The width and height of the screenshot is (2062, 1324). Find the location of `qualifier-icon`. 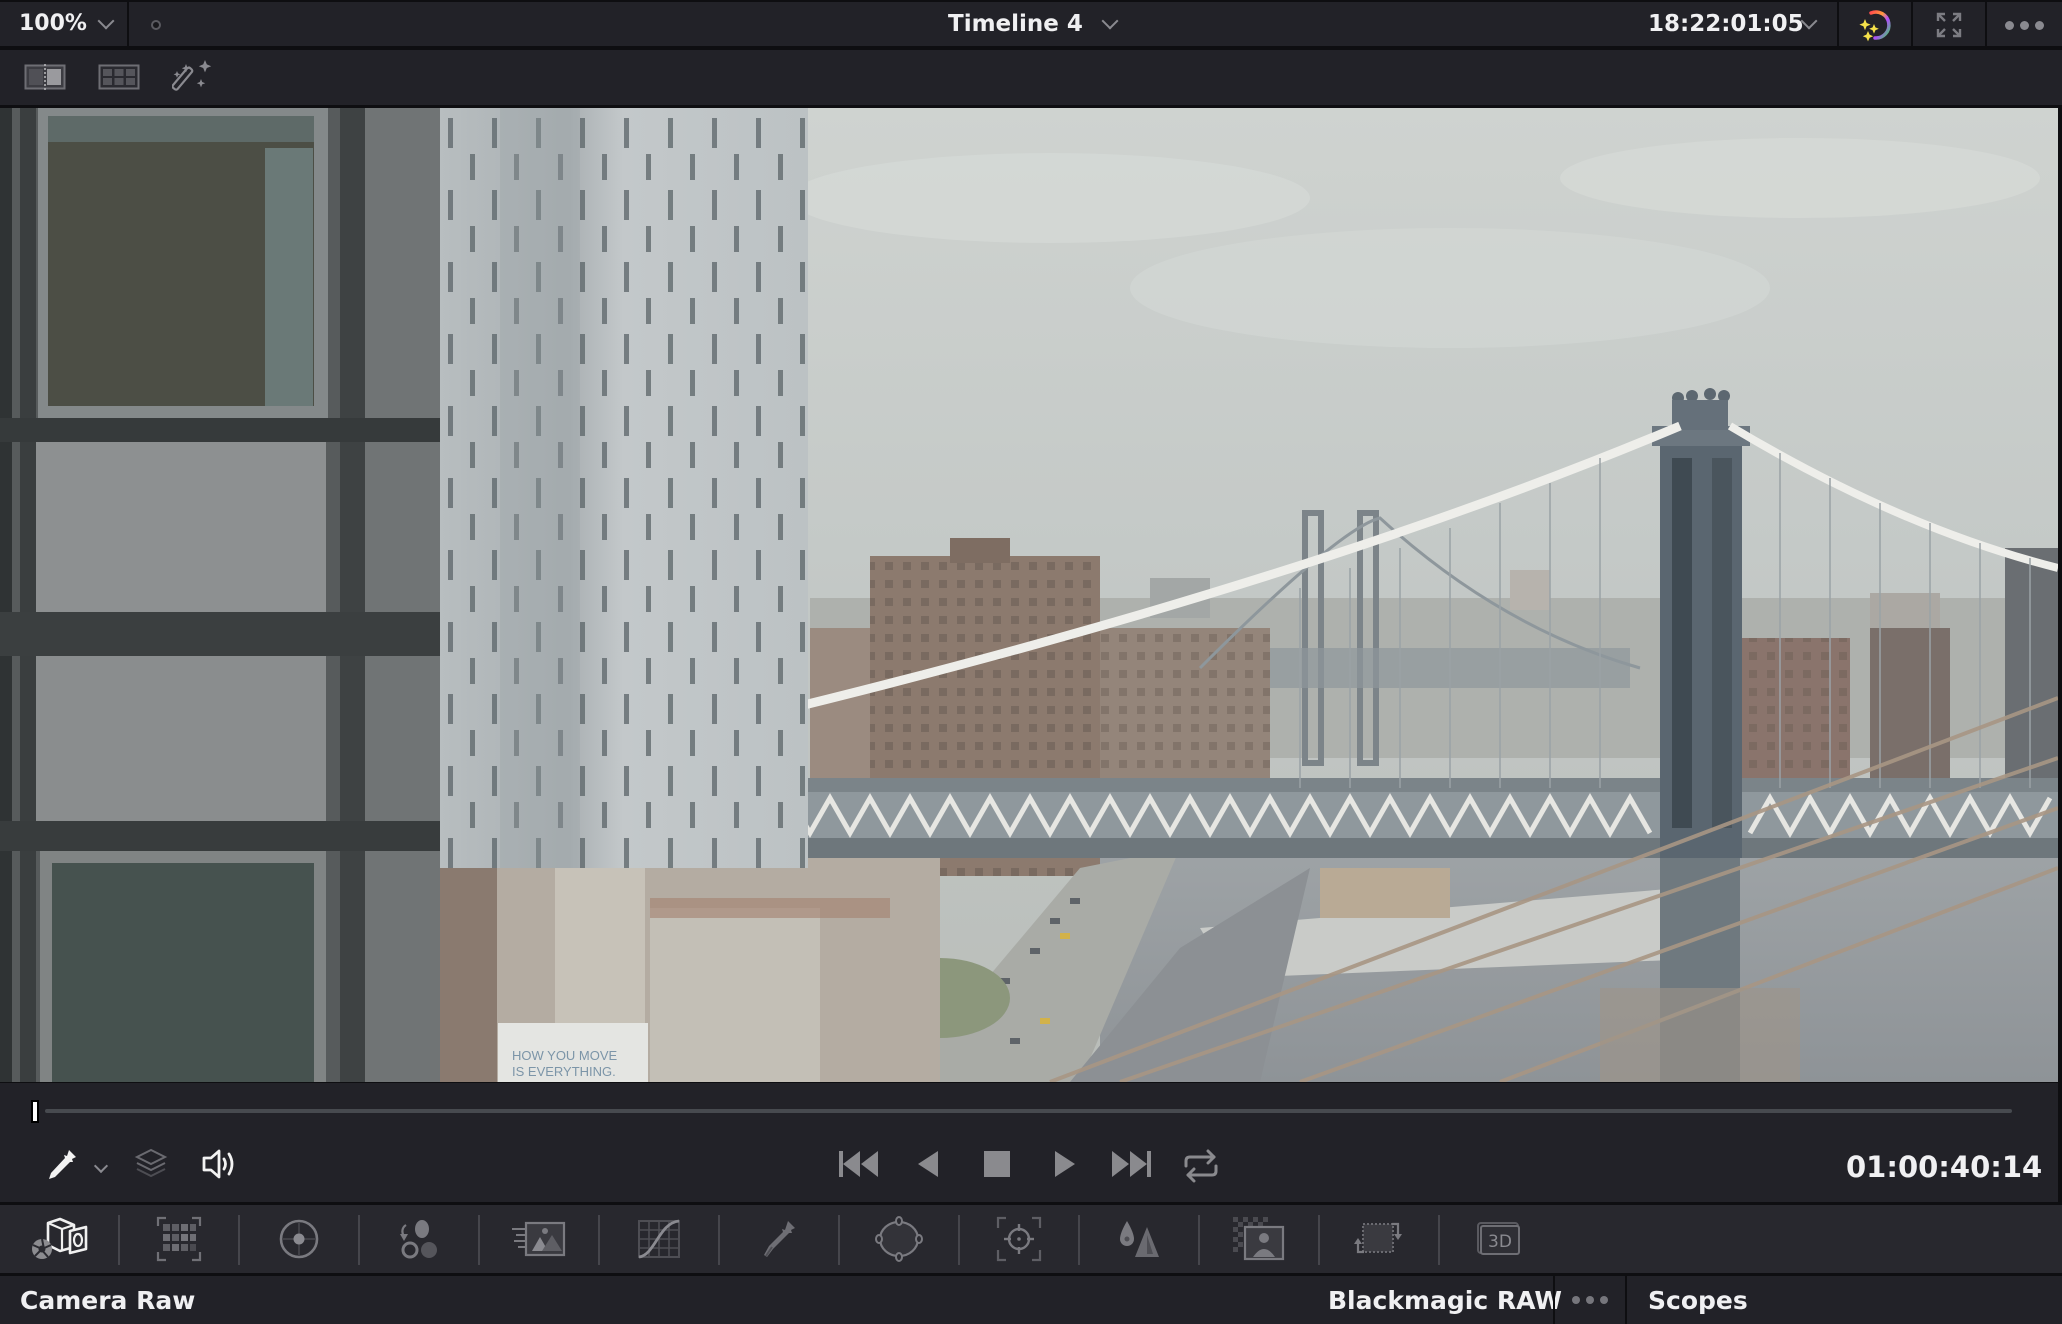

qualifier-icon is located at coordinates (779, 1239).